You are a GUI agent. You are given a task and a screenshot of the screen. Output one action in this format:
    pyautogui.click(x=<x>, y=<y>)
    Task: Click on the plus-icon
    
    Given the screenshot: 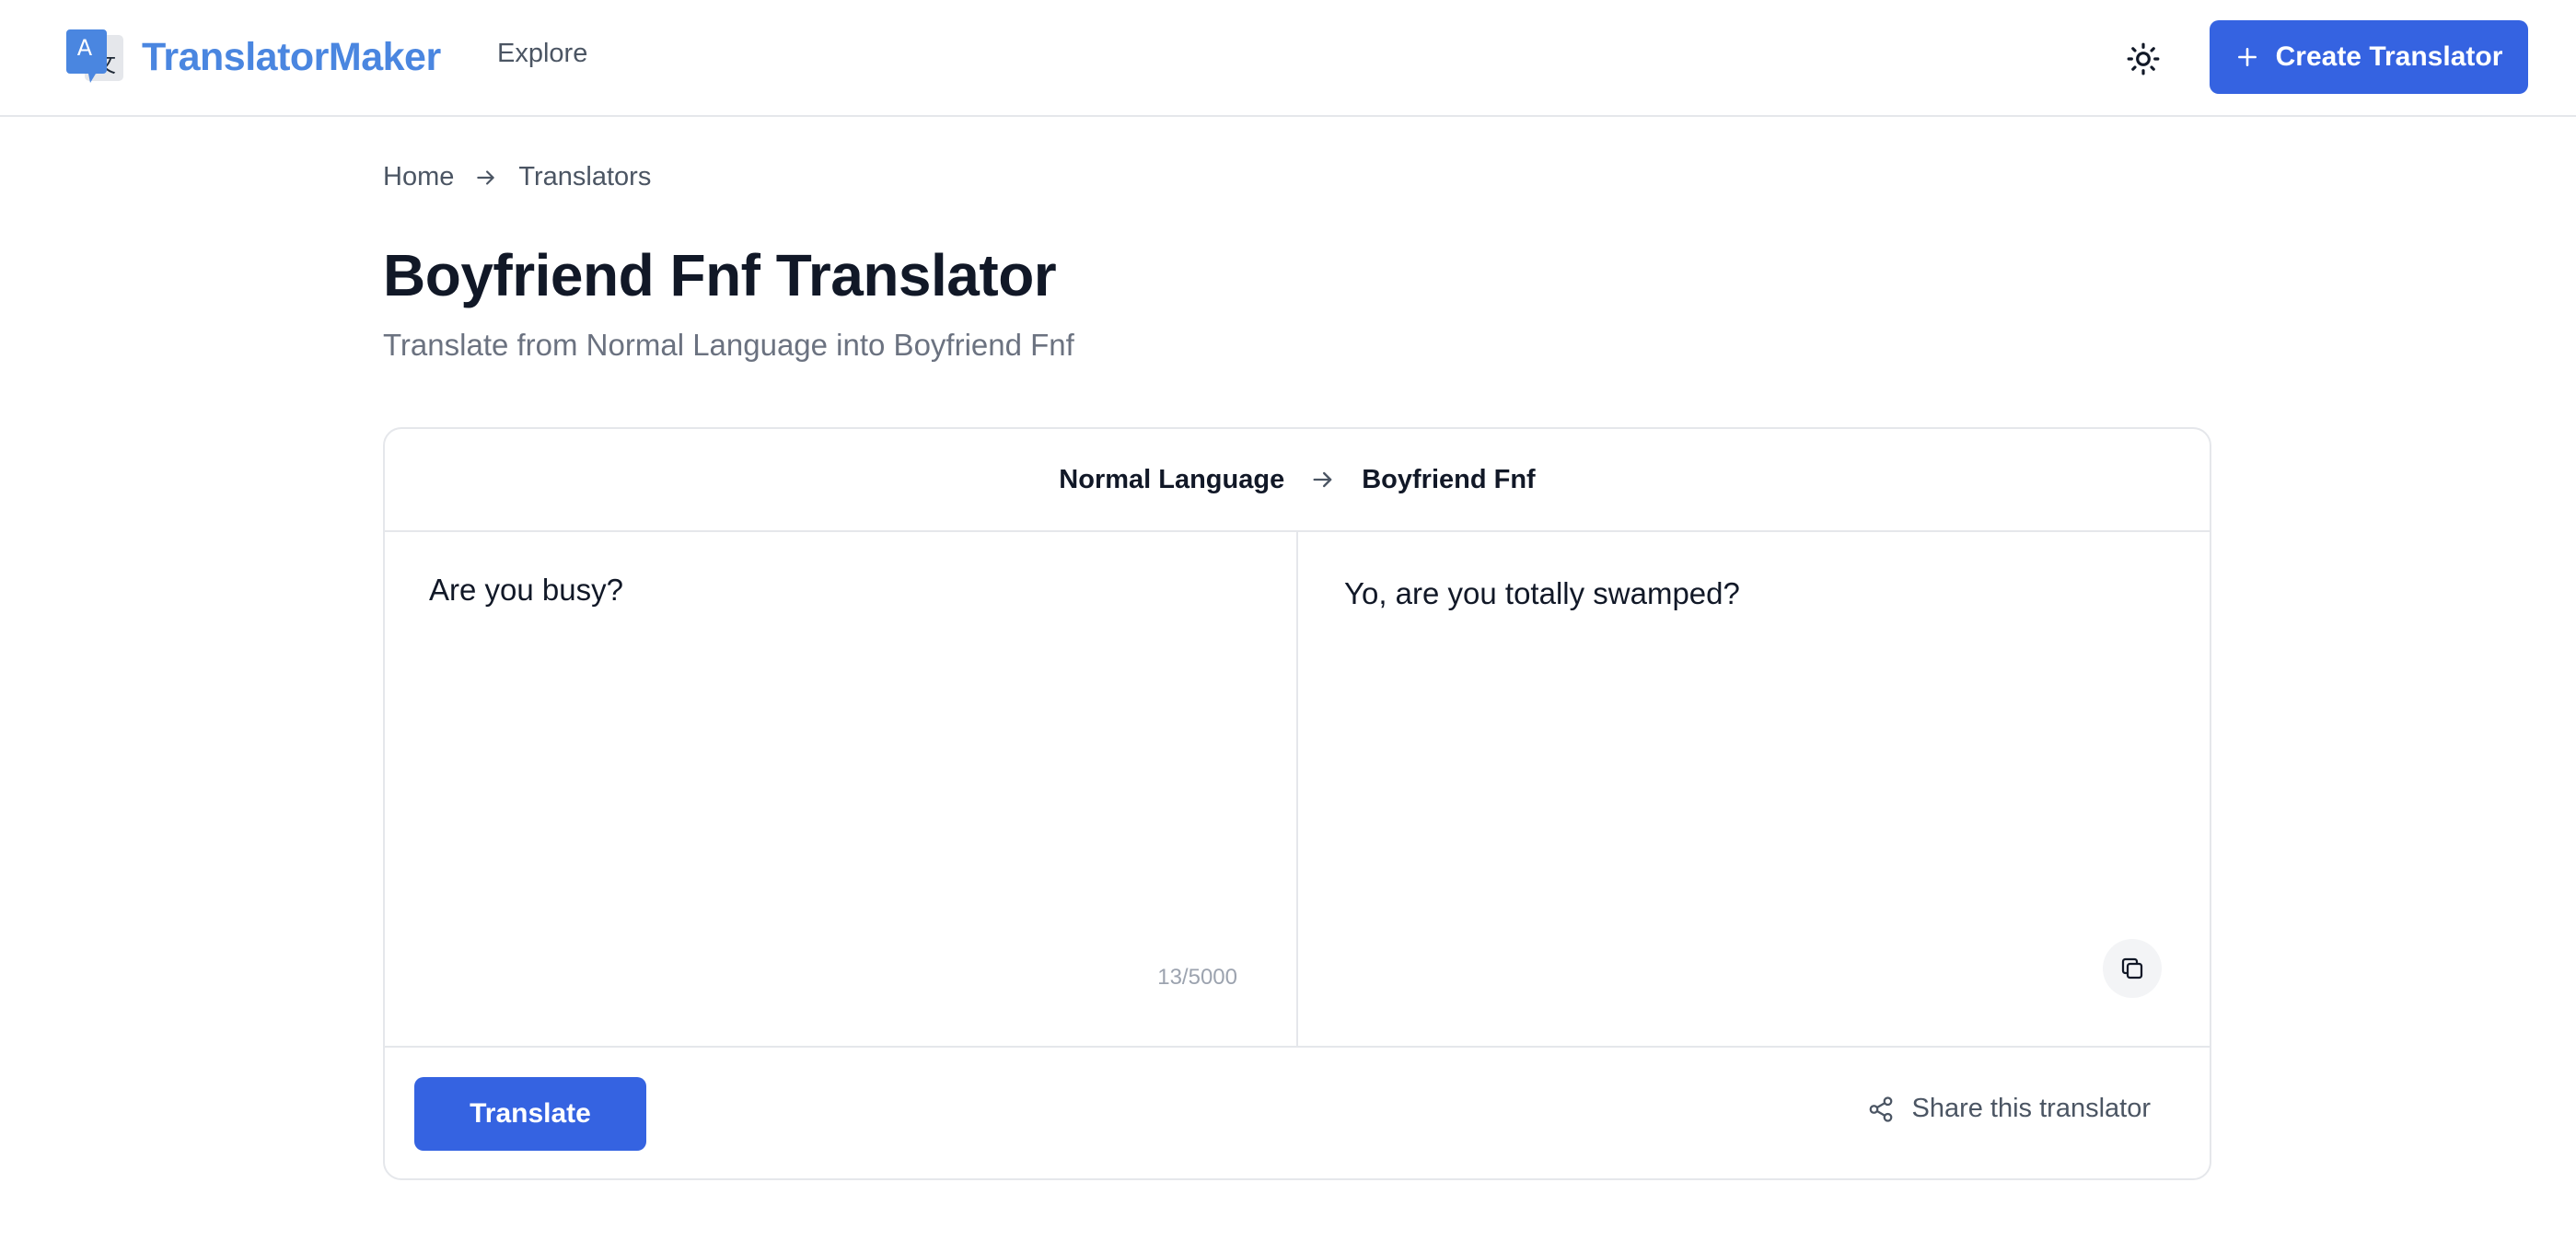 What is the action you would take?
    pyautogui.click(x=2247, y=57)
    